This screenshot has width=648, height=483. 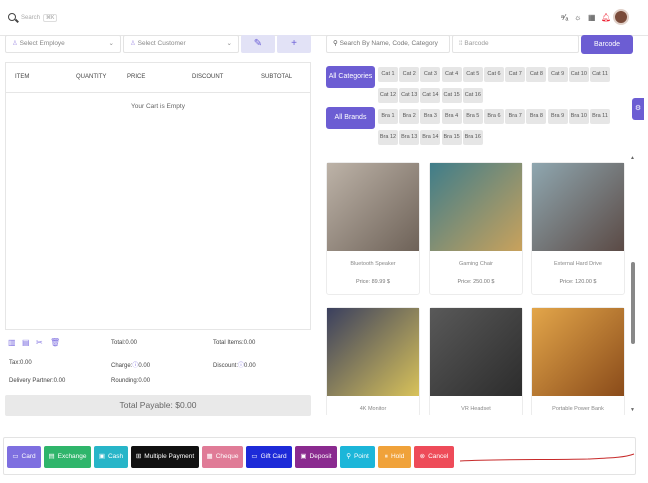 I want to click on multiple-payment-button: ⊞ Multiple Payment, so click(x=165, y=457).